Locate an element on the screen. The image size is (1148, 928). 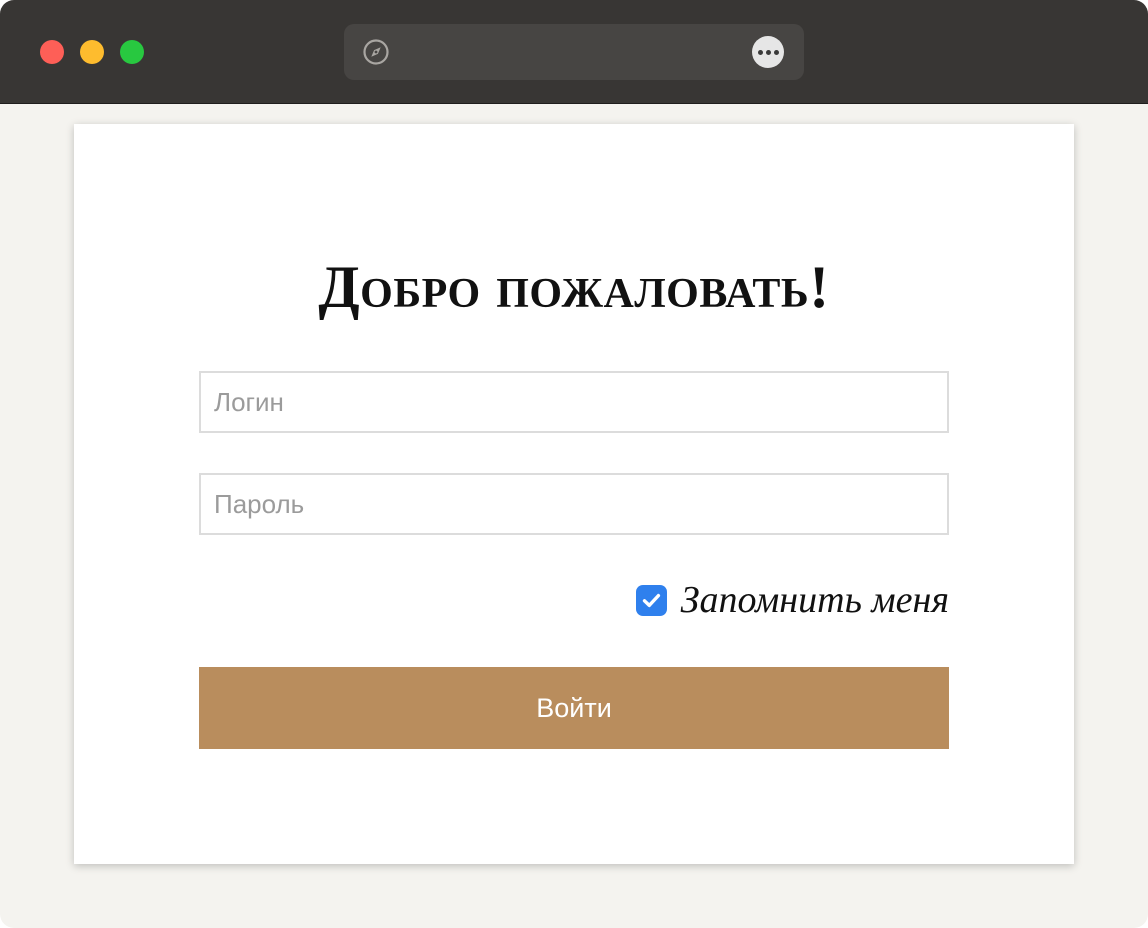
remember-me-checkbox is located at coordinates (651, 600).